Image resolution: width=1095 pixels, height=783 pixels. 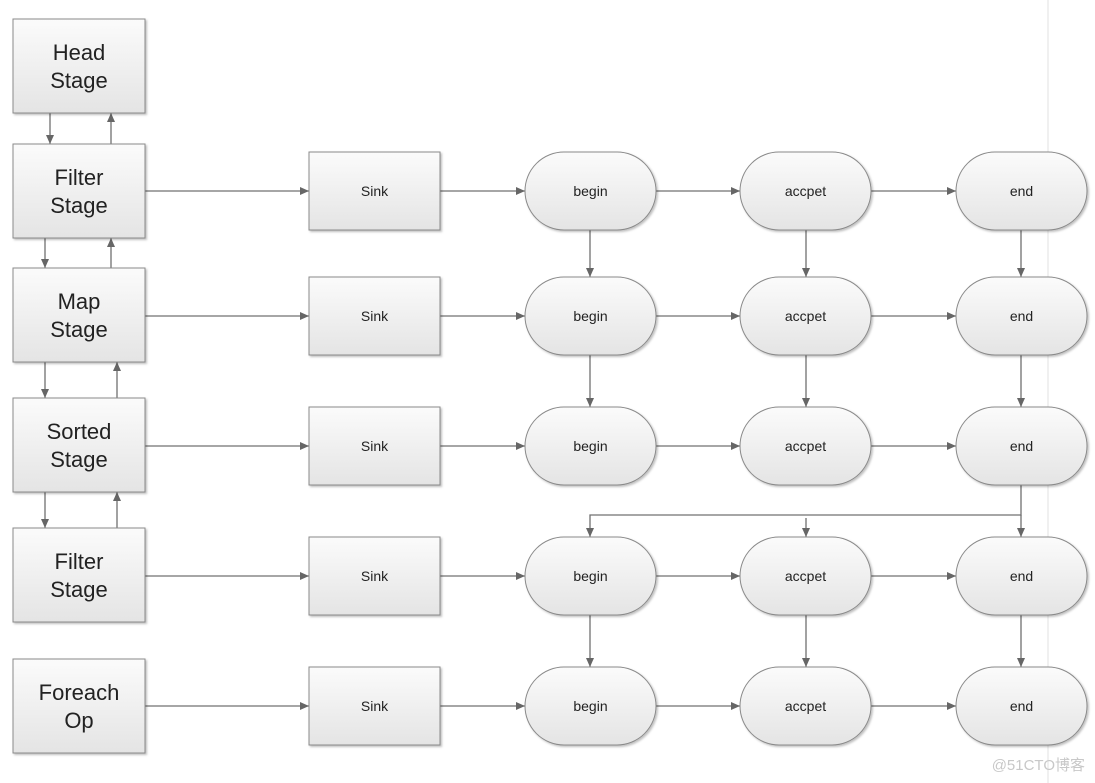 What do you see at coordinates (79, 52) in the screenshot?
I see `stage-label: Head` at bounding box center [79, 52].